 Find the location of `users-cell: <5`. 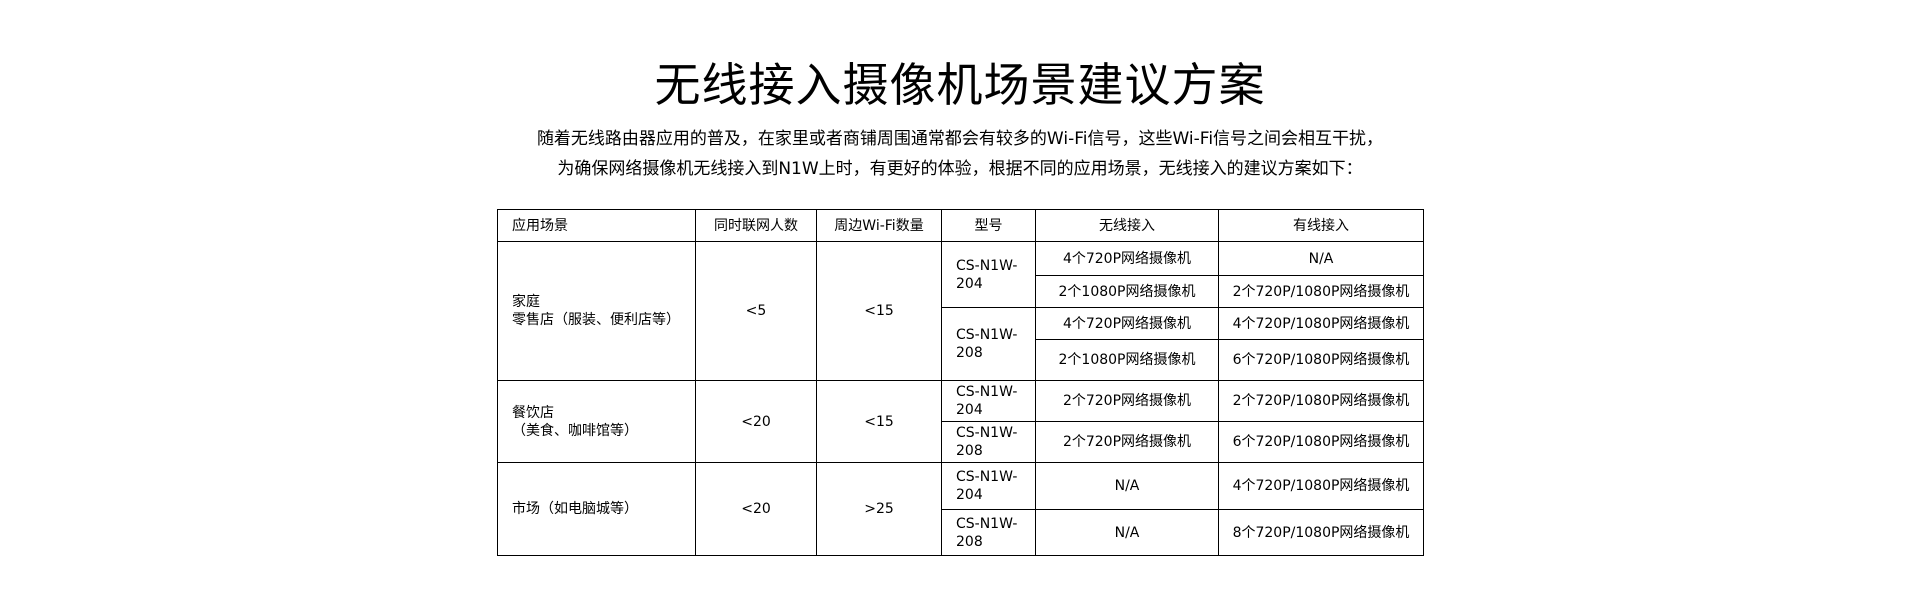

users-cell: <5 is located at coordinates (756, 311).